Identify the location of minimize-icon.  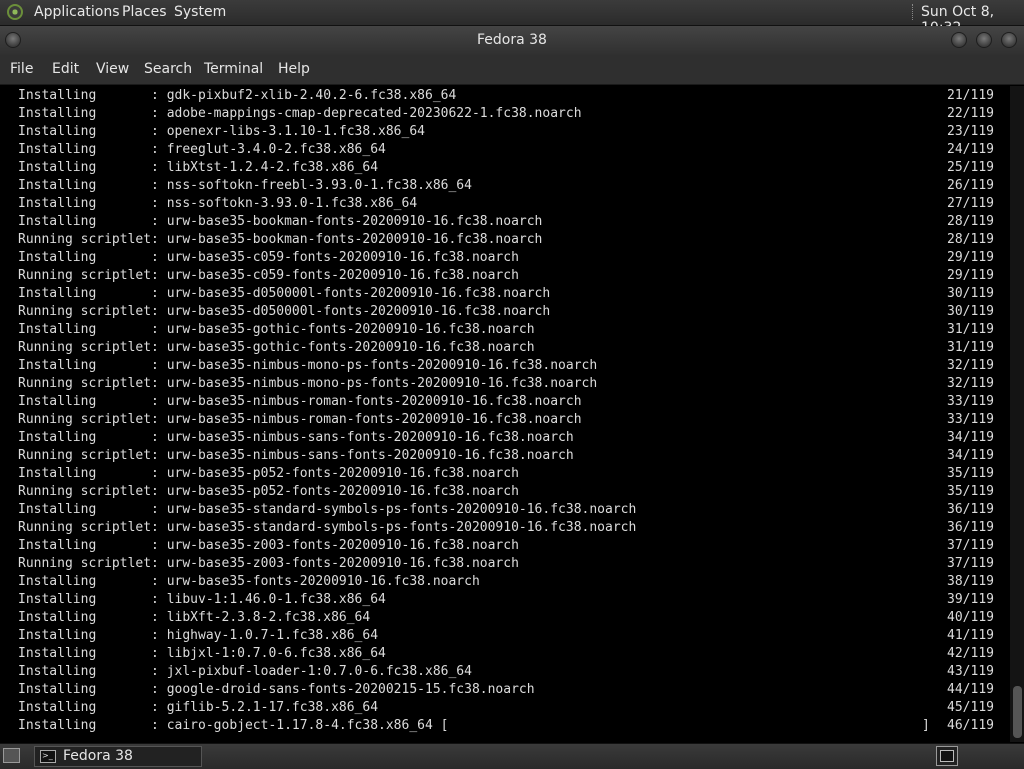
(959, 40).